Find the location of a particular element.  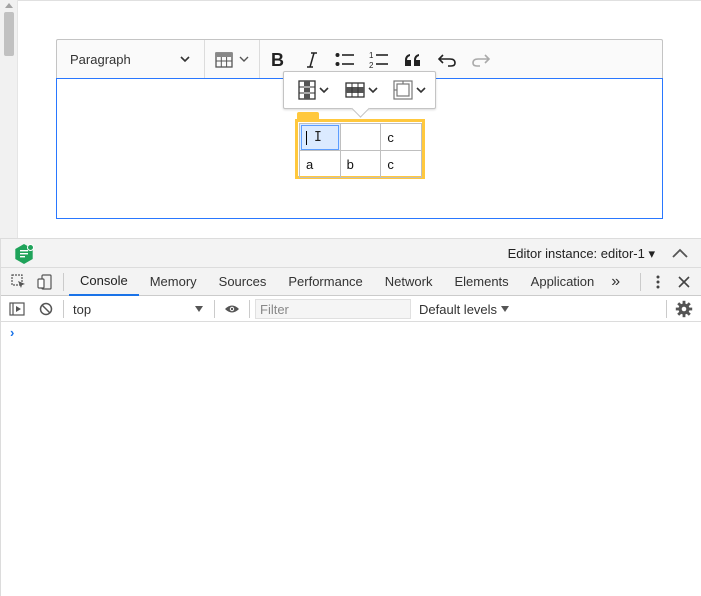

table-column-button is located at coordinates (313, 90).